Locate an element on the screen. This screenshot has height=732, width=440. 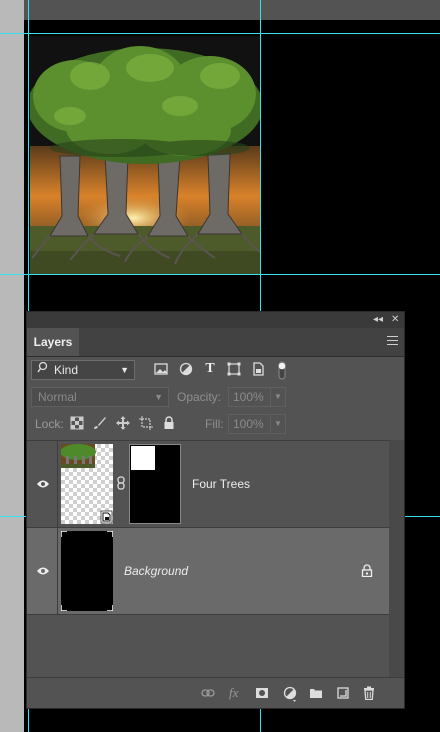
fx-icon: fx is located at coordinates (236, 693).